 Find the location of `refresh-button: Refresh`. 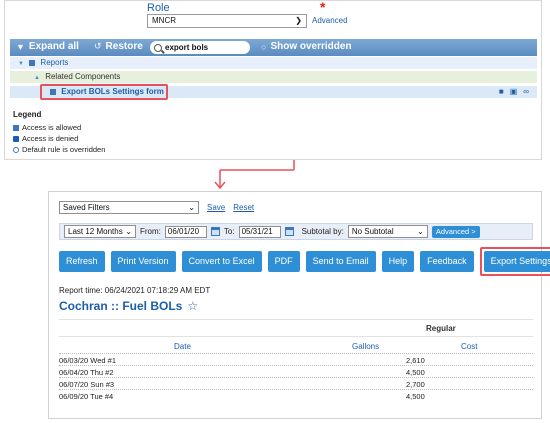

refresh-button: Refresh is located at coordinates (82, 261).